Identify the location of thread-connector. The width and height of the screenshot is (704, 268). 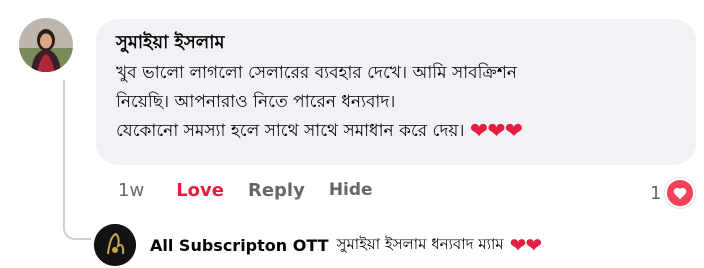
(77, 160).